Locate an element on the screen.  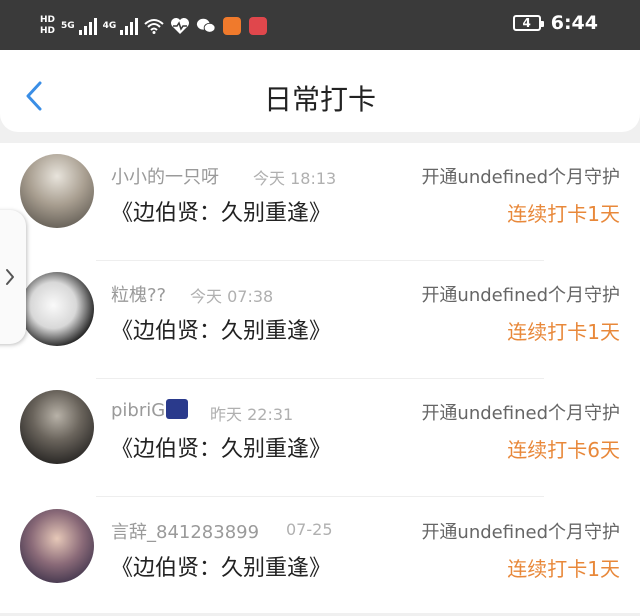
chevron-right-icon is located at coordinates (10, 277).